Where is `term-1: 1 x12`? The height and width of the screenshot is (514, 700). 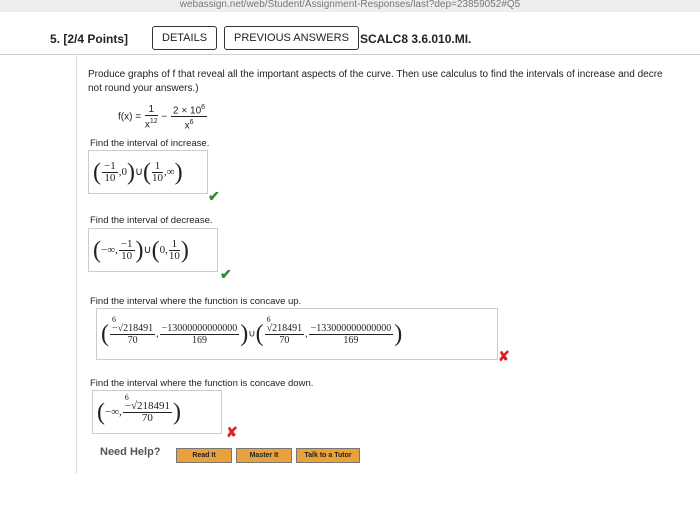
term-1: 1 x12 is located at coordinates (151, 117).